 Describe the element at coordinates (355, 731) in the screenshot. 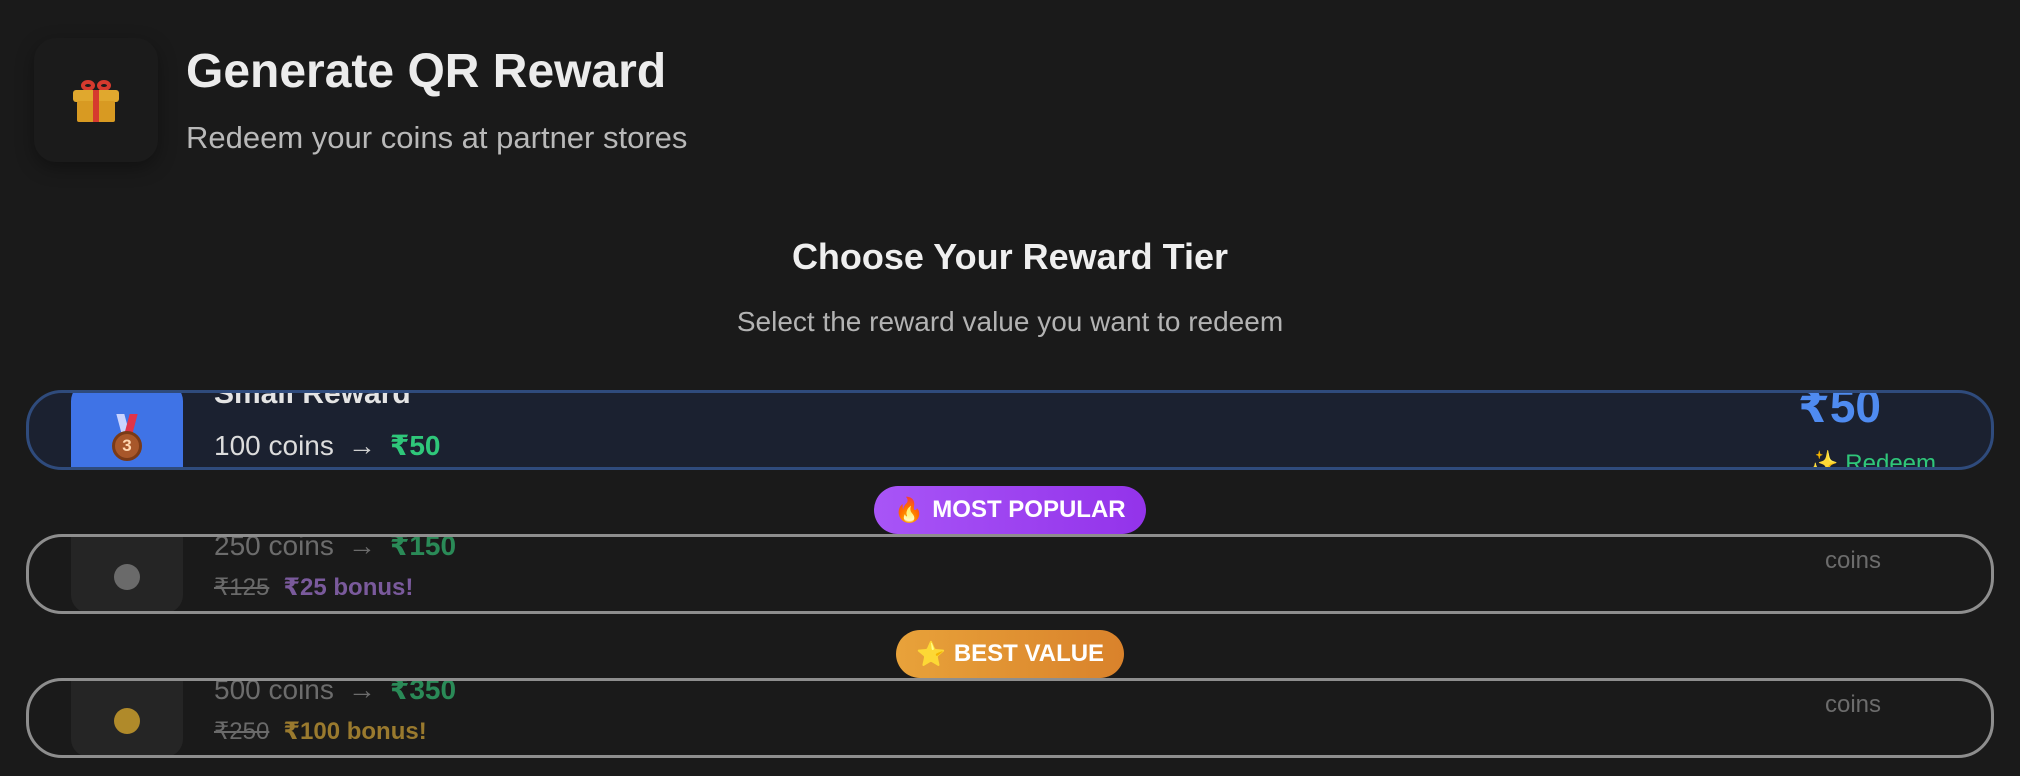

I see `tier-bonus-amount: ₹100 bonus!` at that location.